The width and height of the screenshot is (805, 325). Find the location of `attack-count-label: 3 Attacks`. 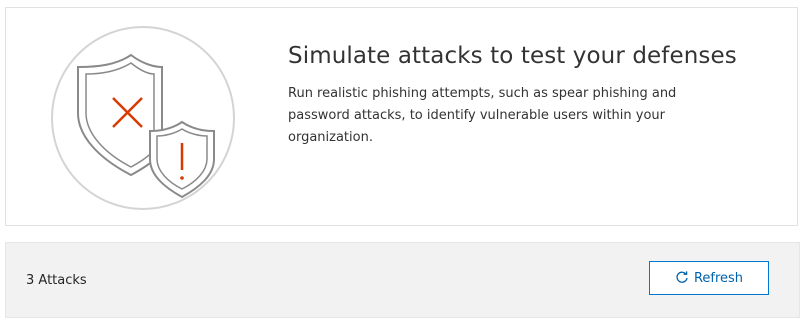

attack-count-label: 3 Attacks is located at coordinates (56, 280).